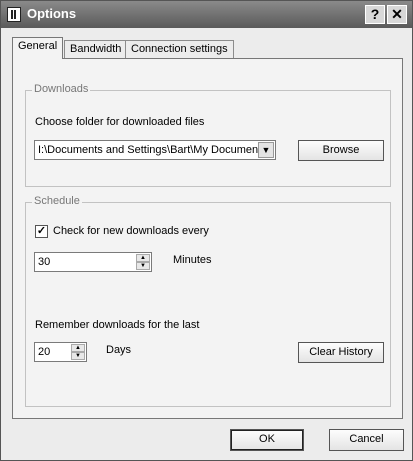 The image size is (413, 461). I want to click on downloads-group-title: Downloads, so click(61, 89).